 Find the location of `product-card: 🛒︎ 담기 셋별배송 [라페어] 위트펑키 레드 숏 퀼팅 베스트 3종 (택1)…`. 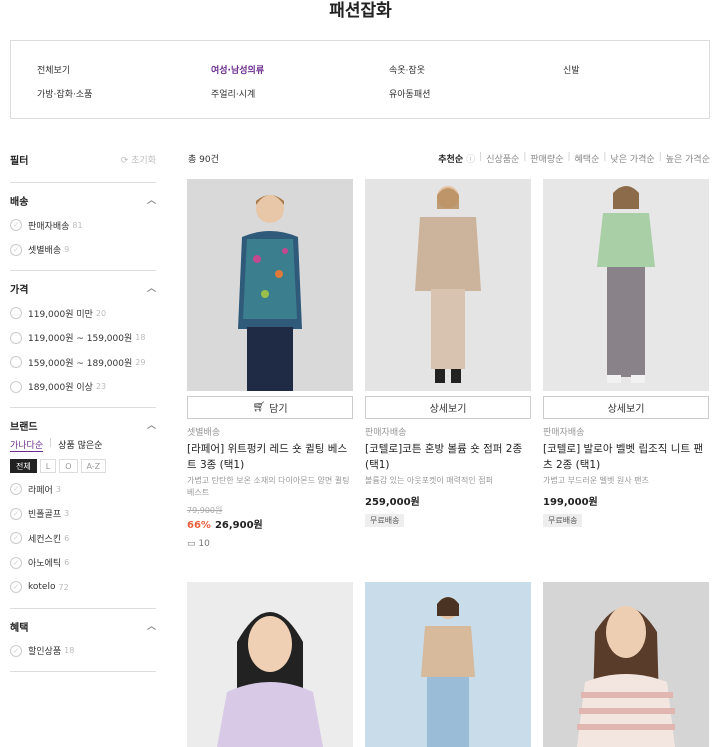

product-card: 🛒︎ 담기 셋별배송 [라페어] 위트펑키 레드 숏 퀼팅 베스트 3종 (택1)… is located at coordinates (270, 364).